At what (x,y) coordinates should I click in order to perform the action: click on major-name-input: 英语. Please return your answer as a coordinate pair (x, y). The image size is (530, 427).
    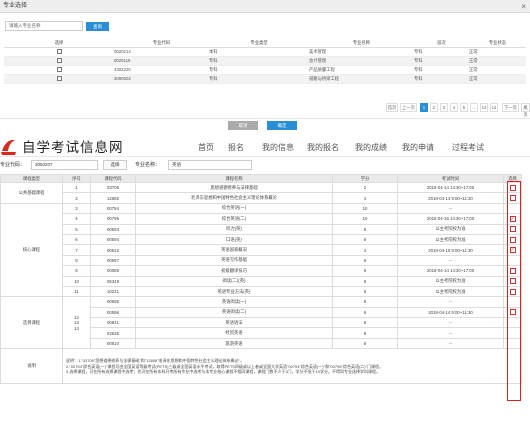
    Looking at the image, I should click on (210, 165).